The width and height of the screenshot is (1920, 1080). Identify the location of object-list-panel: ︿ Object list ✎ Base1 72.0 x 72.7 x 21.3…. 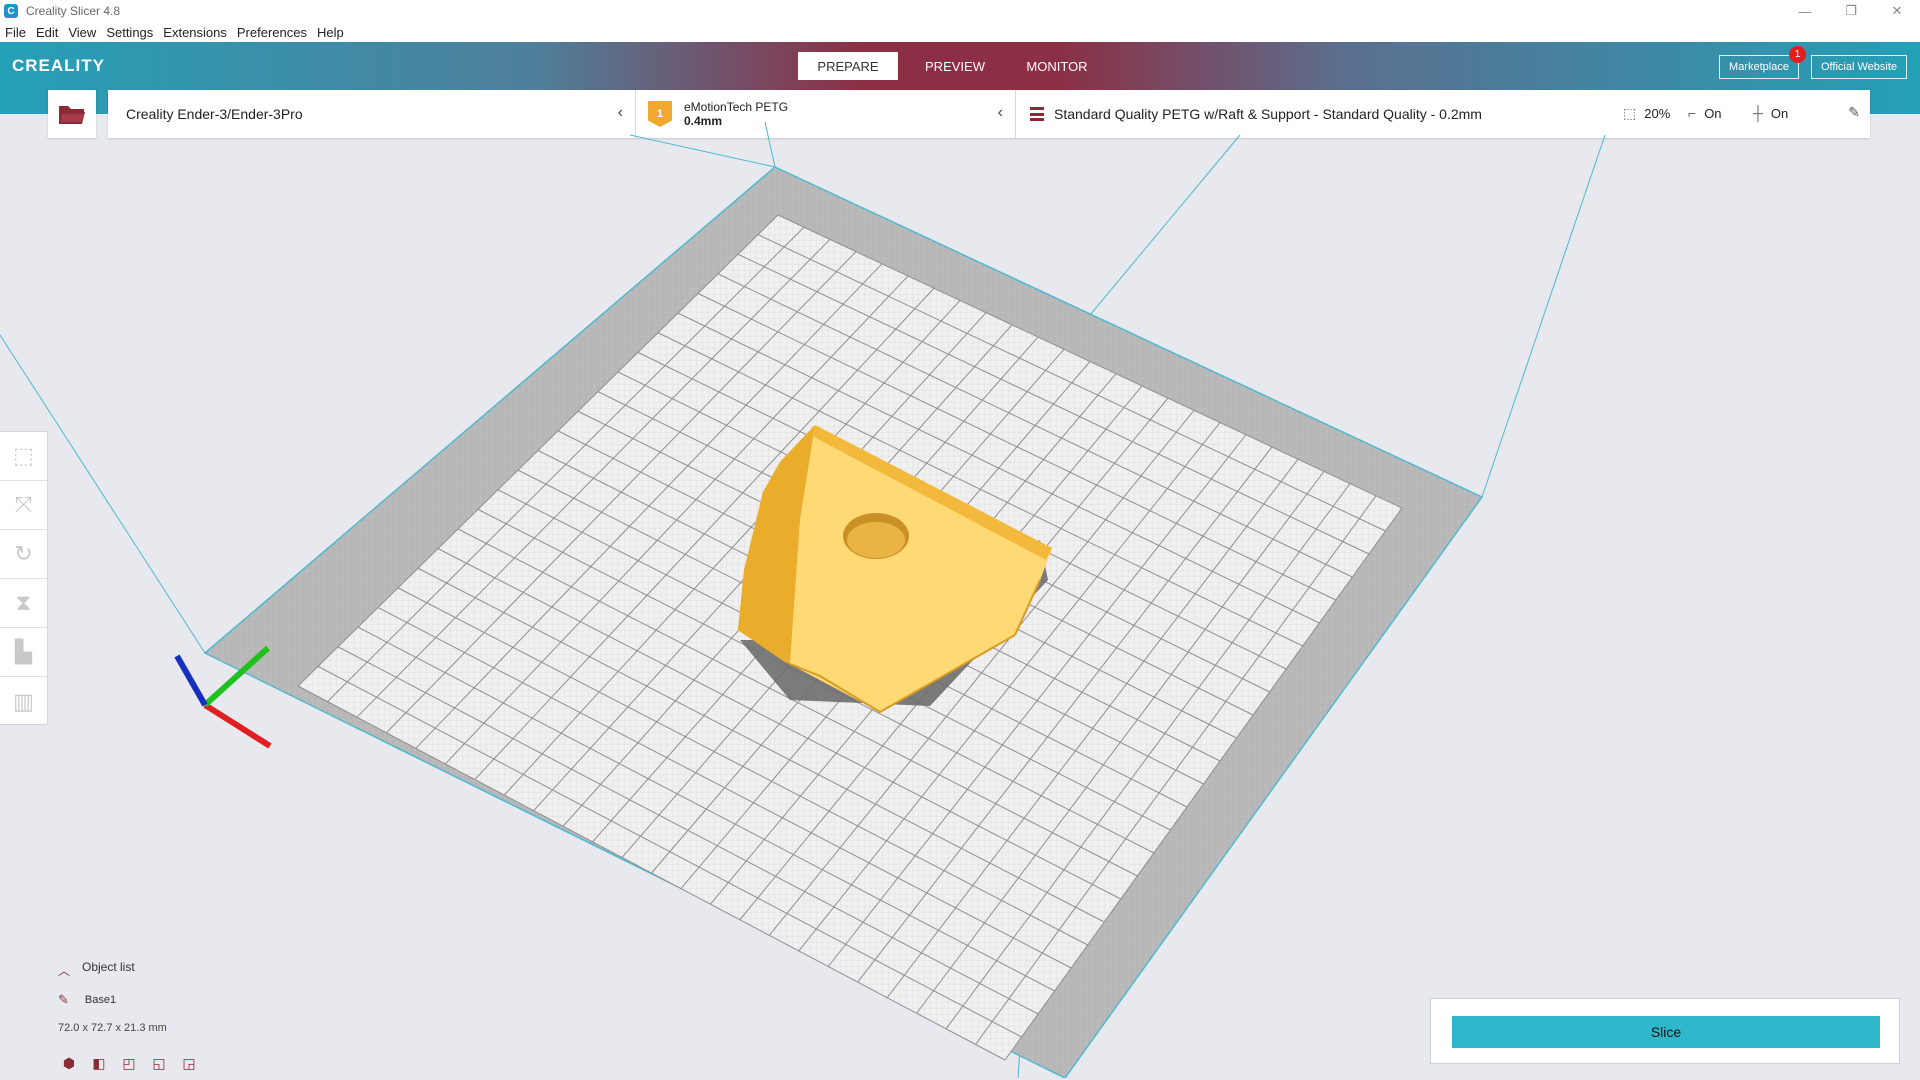
(158, 1016).